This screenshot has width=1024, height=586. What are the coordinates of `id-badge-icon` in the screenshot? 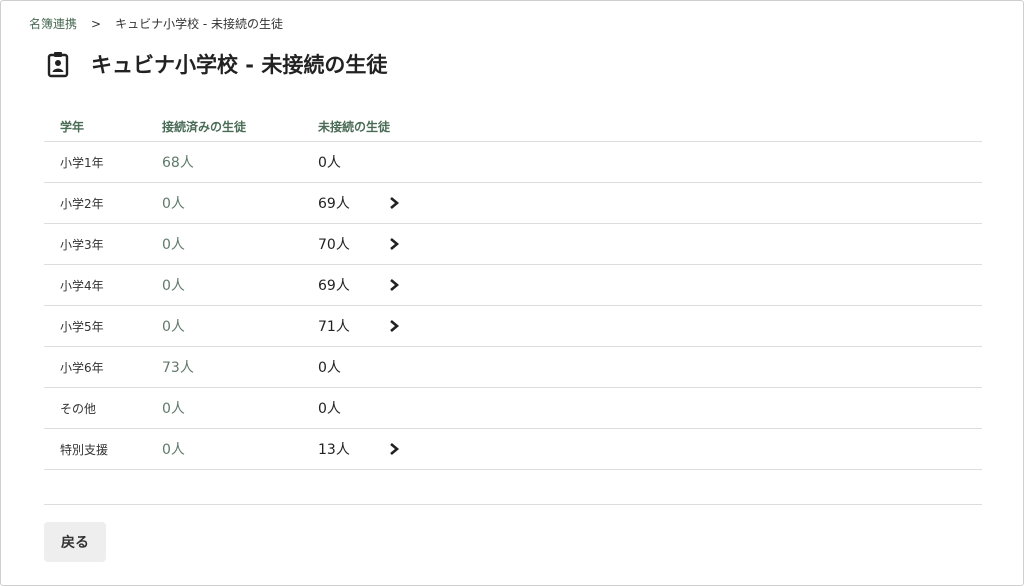 It's located at (58, 65).